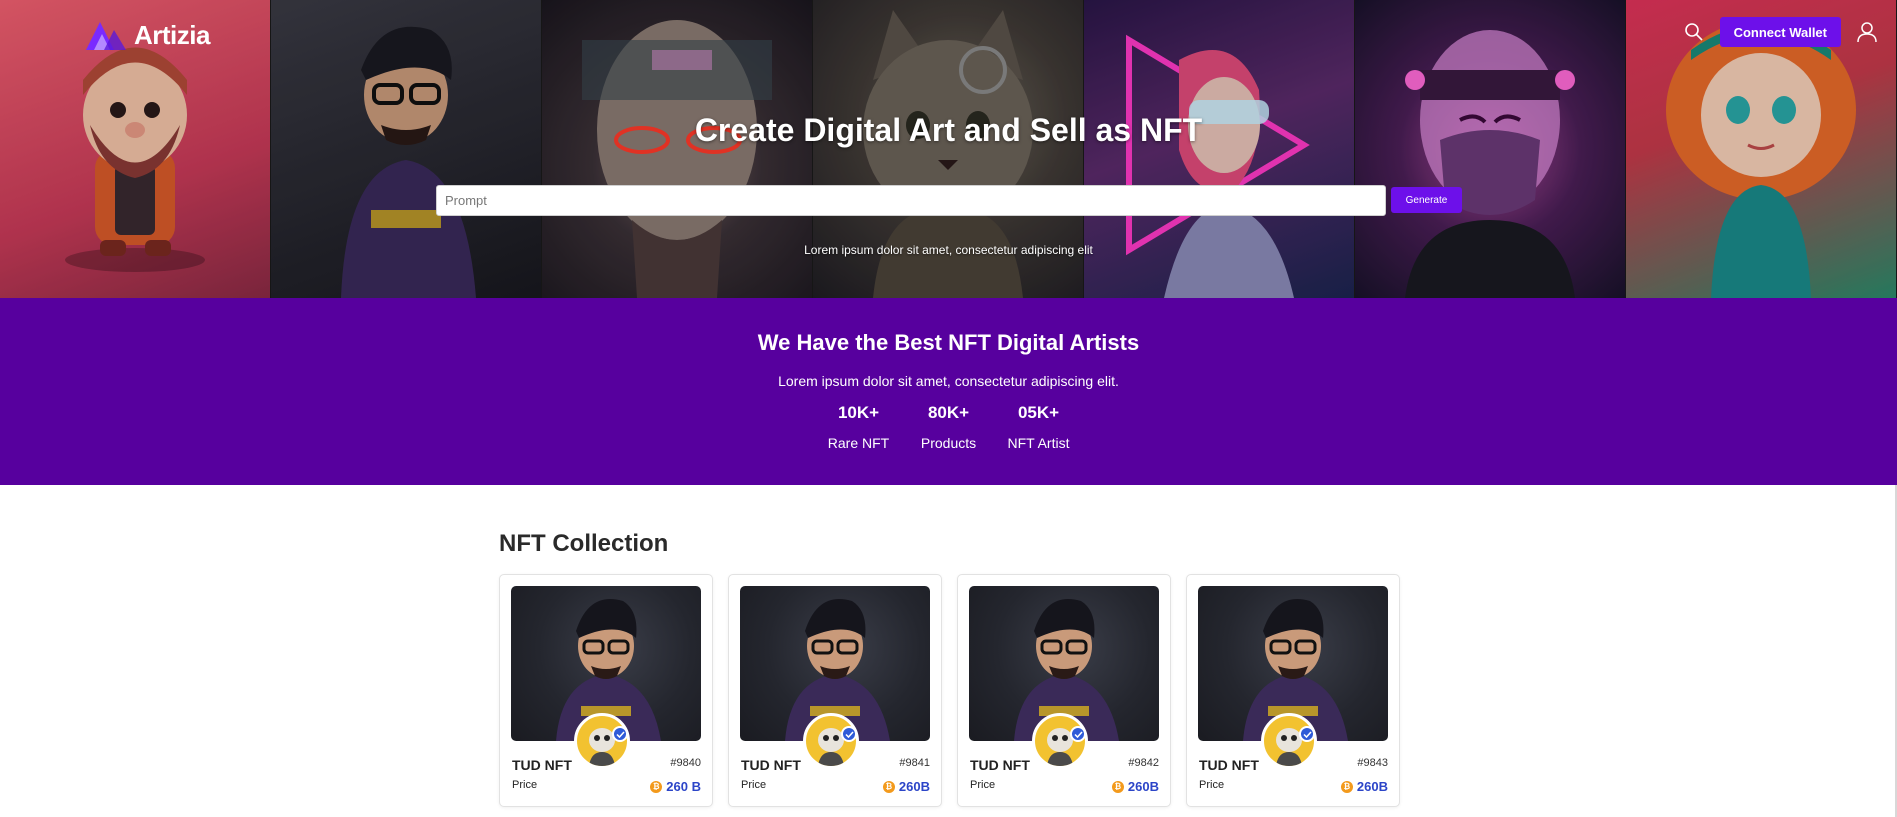  What do you see at coordinates (858, 443) in the screenshot?
I see `stat-label: Rare NFT` at bounding box center [858, 443].